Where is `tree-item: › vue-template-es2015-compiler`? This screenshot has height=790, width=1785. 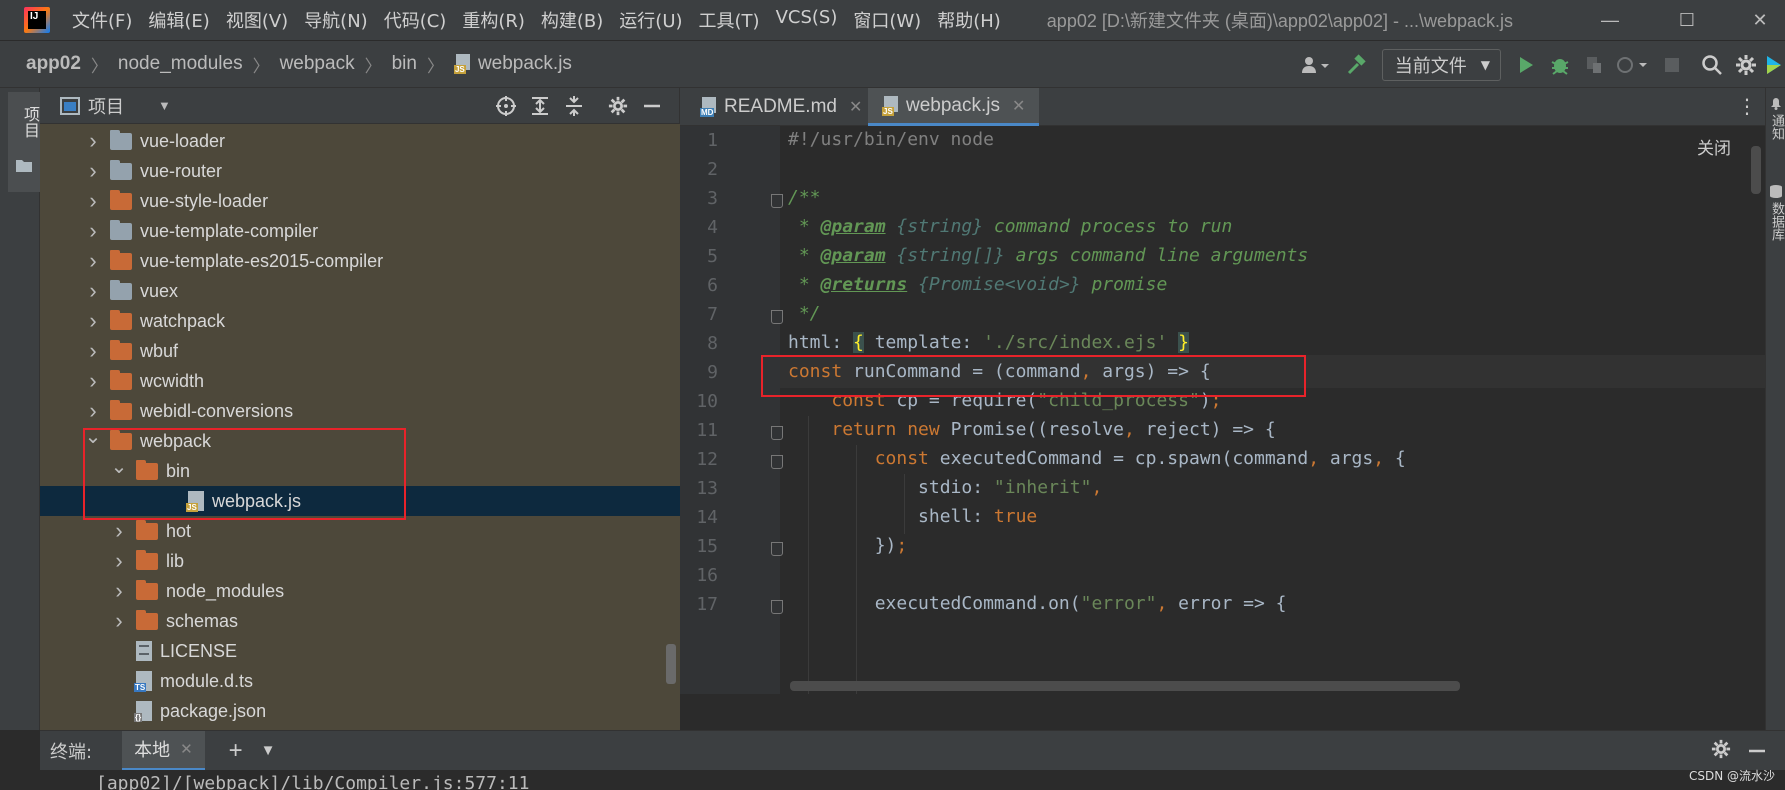
tree-item: › vue-template-es2015-compiler is located at coordinates (360, 261).